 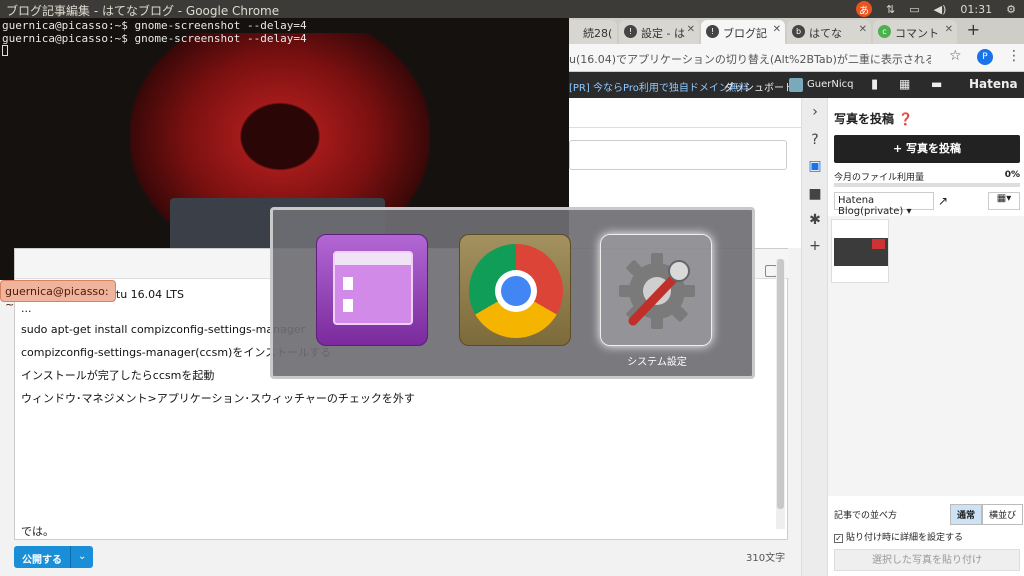 I want to click on panel-title-text: 写真を投稿, so click(x=864, y=119).